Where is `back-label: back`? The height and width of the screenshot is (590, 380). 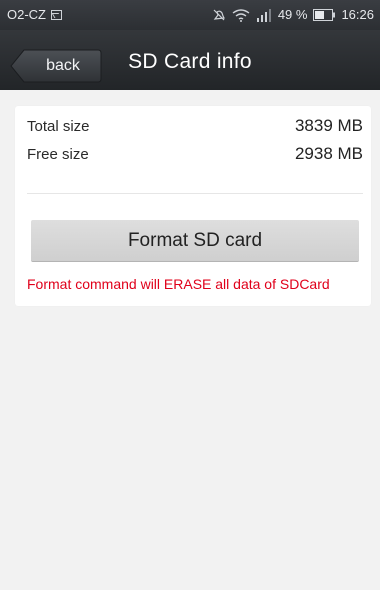
back-label: back is located at coordinates (63, 65).